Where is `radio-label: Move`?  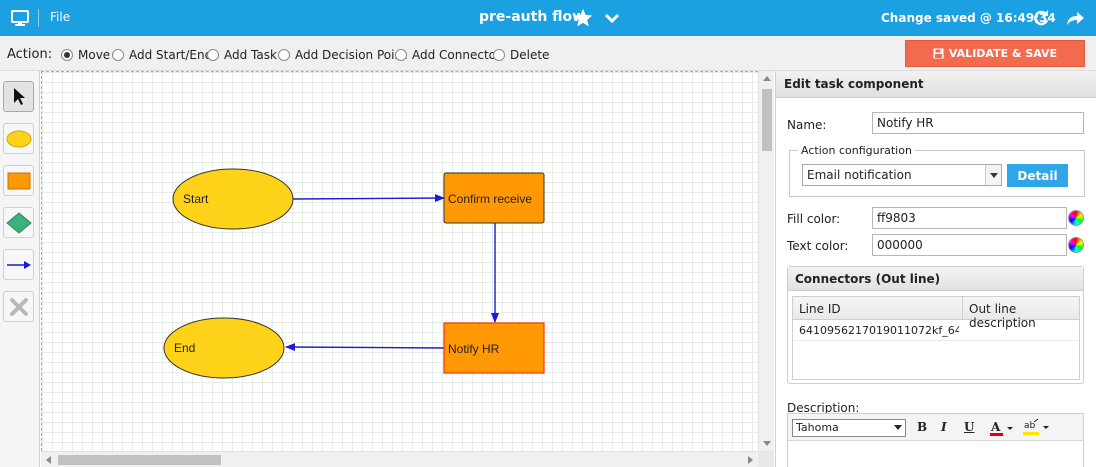 radio-label: Move is located at coordinates (94, 55).